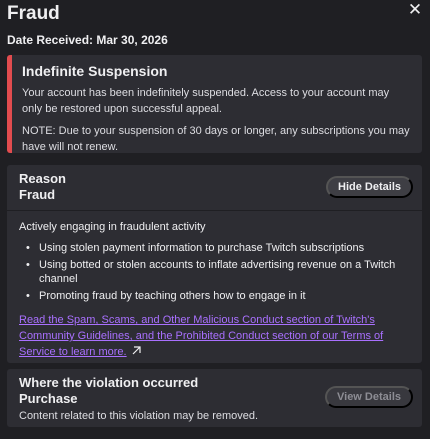 Image resolution: width=430 pixels, height=439 pixels. What do you see at coordinates (87, 40) in the screenshot?
I see `date-received: Date Received: Mar 30, 2026` at bounding box center [87, 40].